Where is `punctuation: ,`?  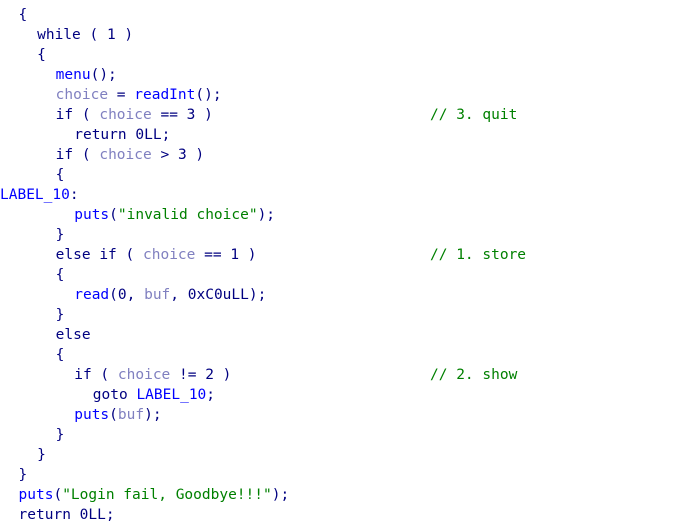
punctuation: , is located at coordinates (179, 295).